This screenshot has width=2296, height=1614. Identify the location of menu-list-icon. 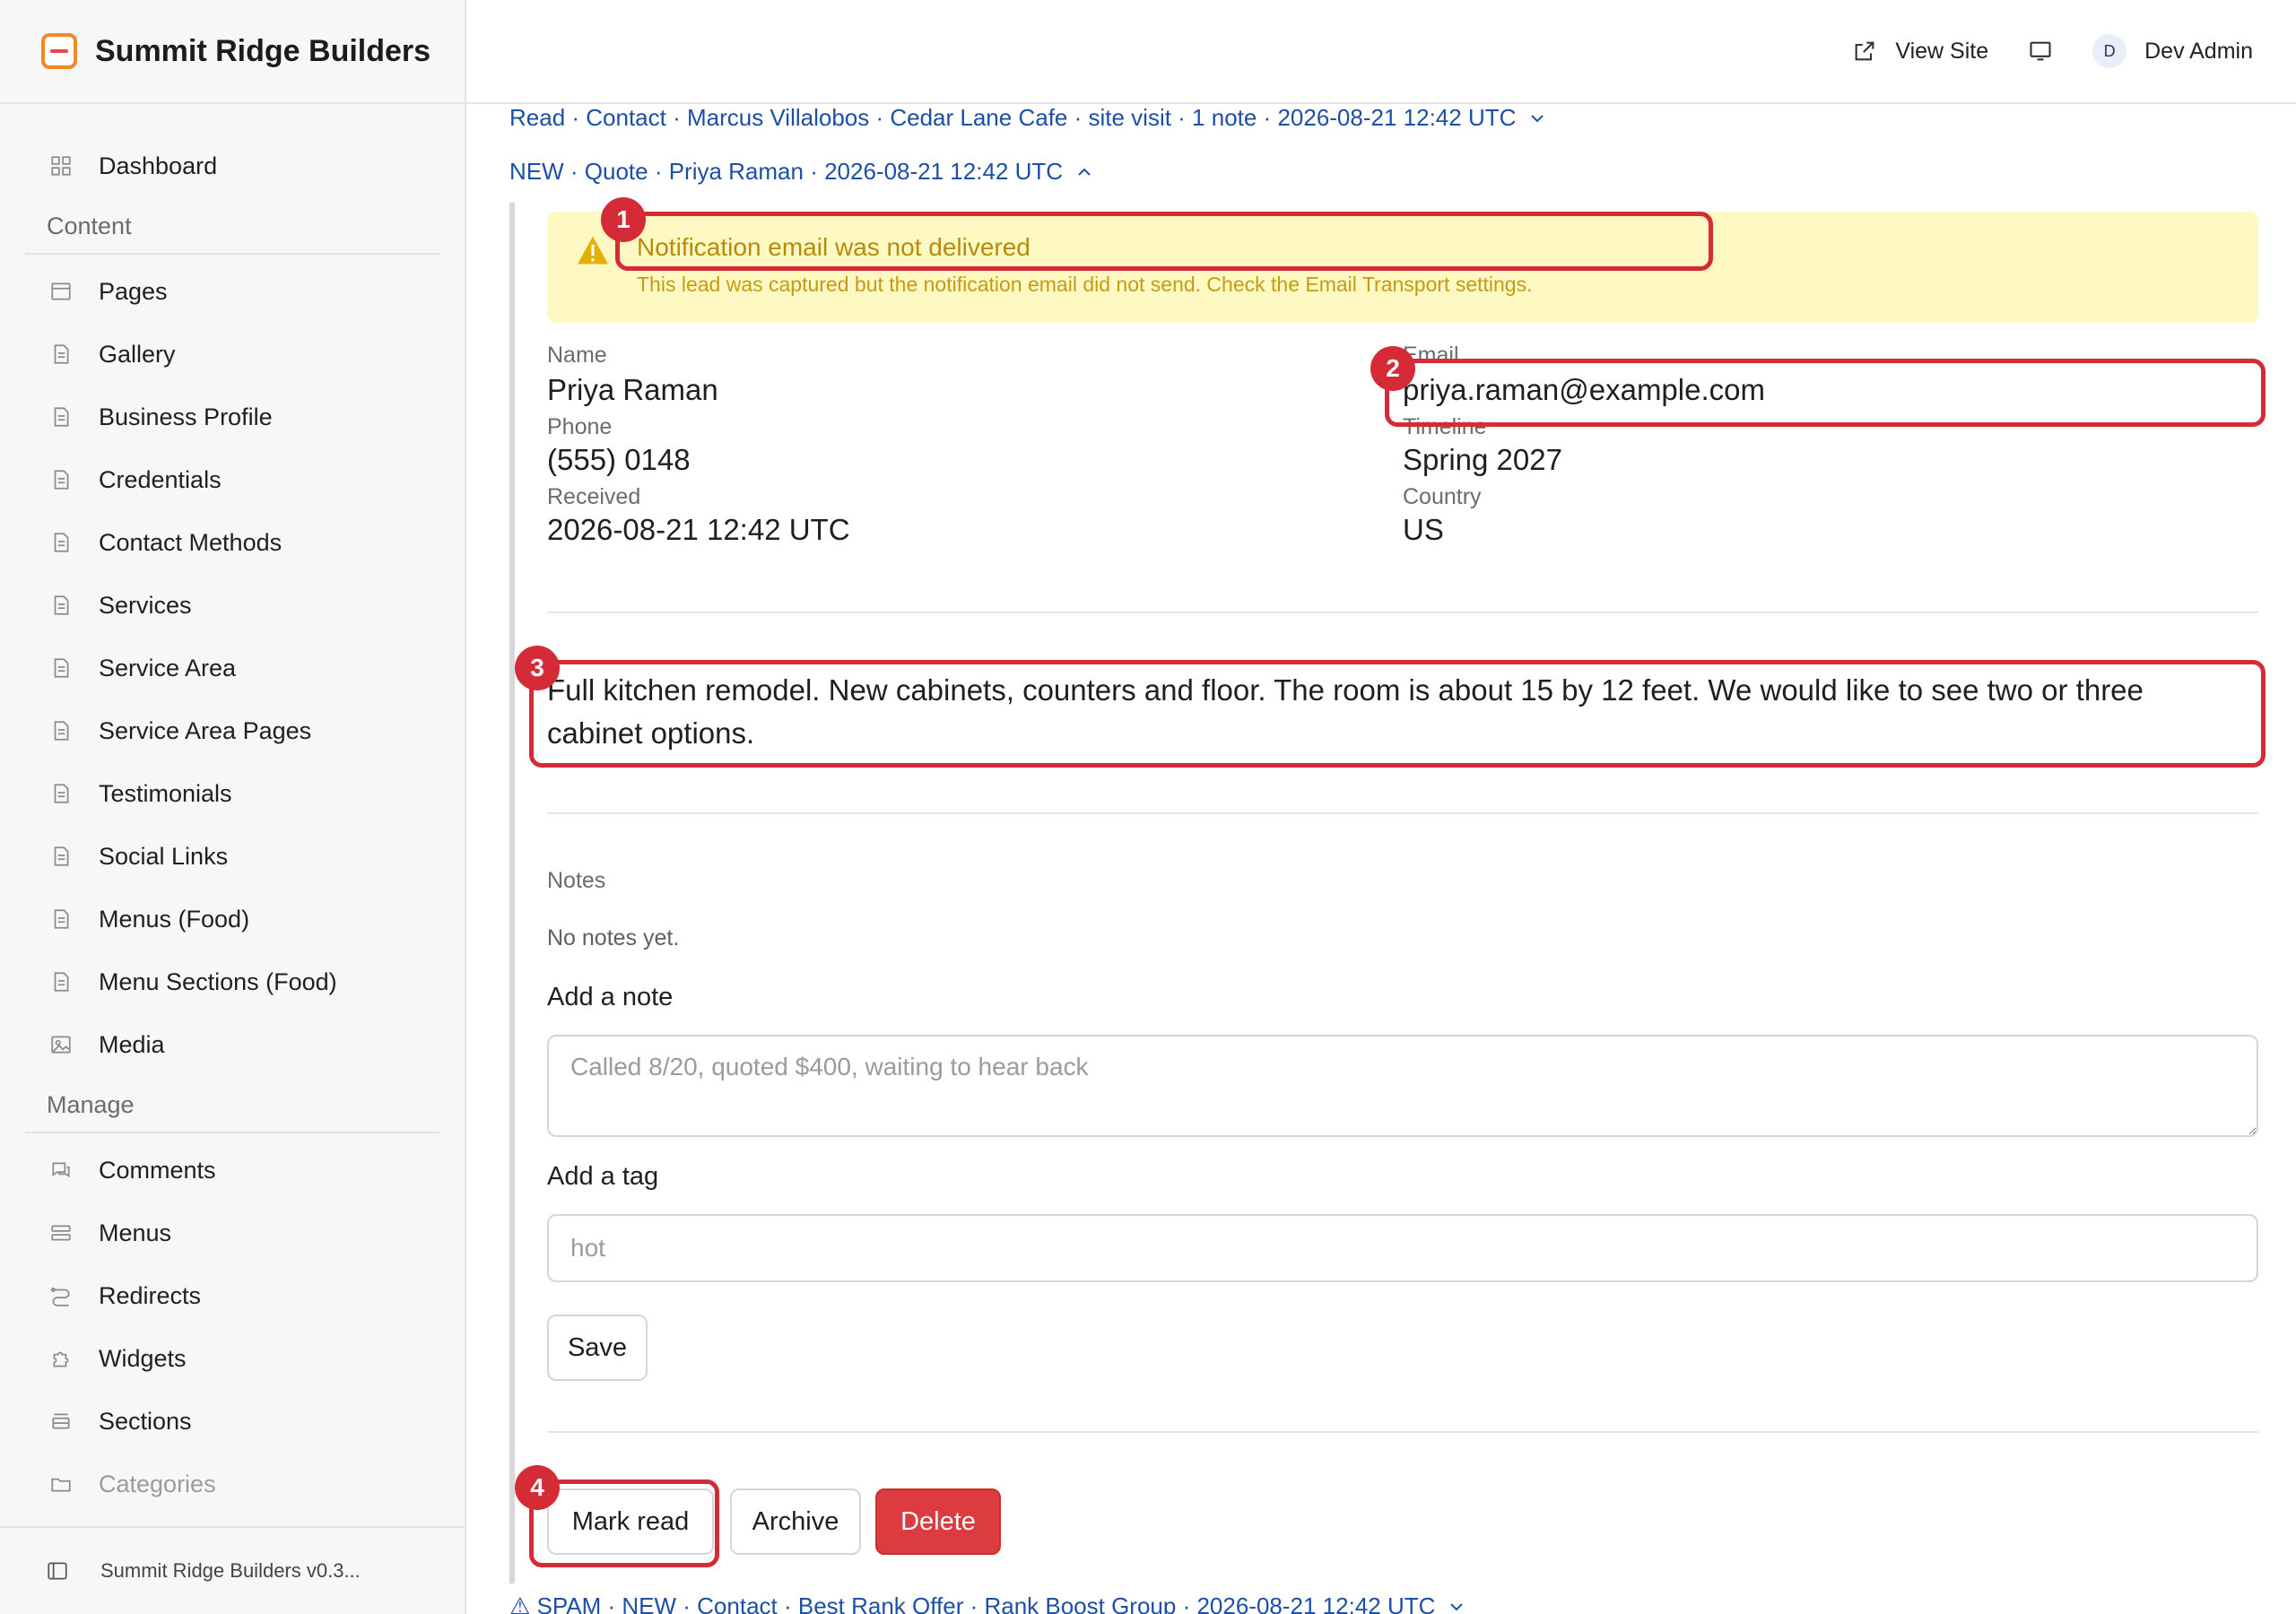
(61, 1232).